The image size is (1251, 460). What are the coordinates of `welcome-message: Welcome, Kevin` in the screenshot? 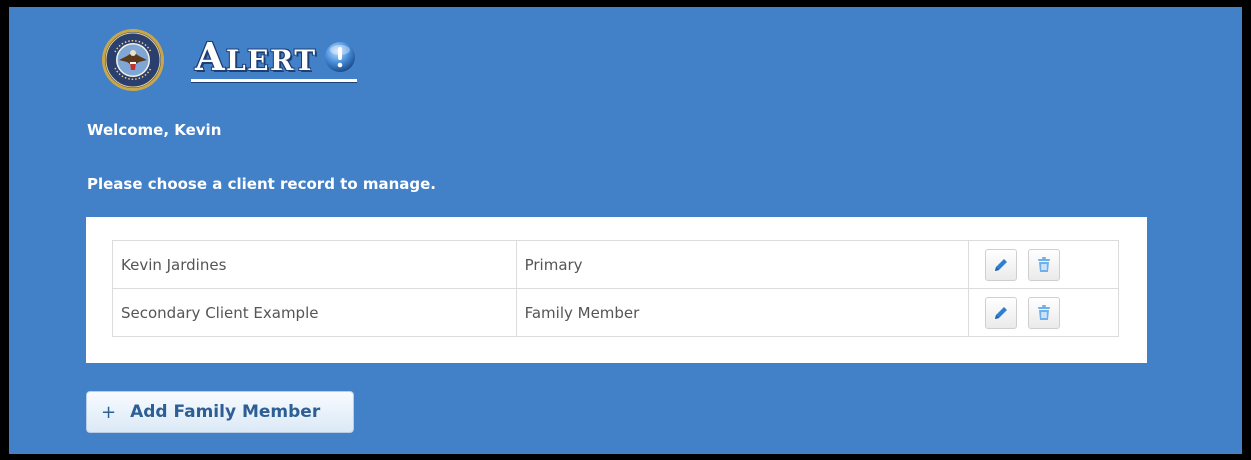 It's located at (154, 130).